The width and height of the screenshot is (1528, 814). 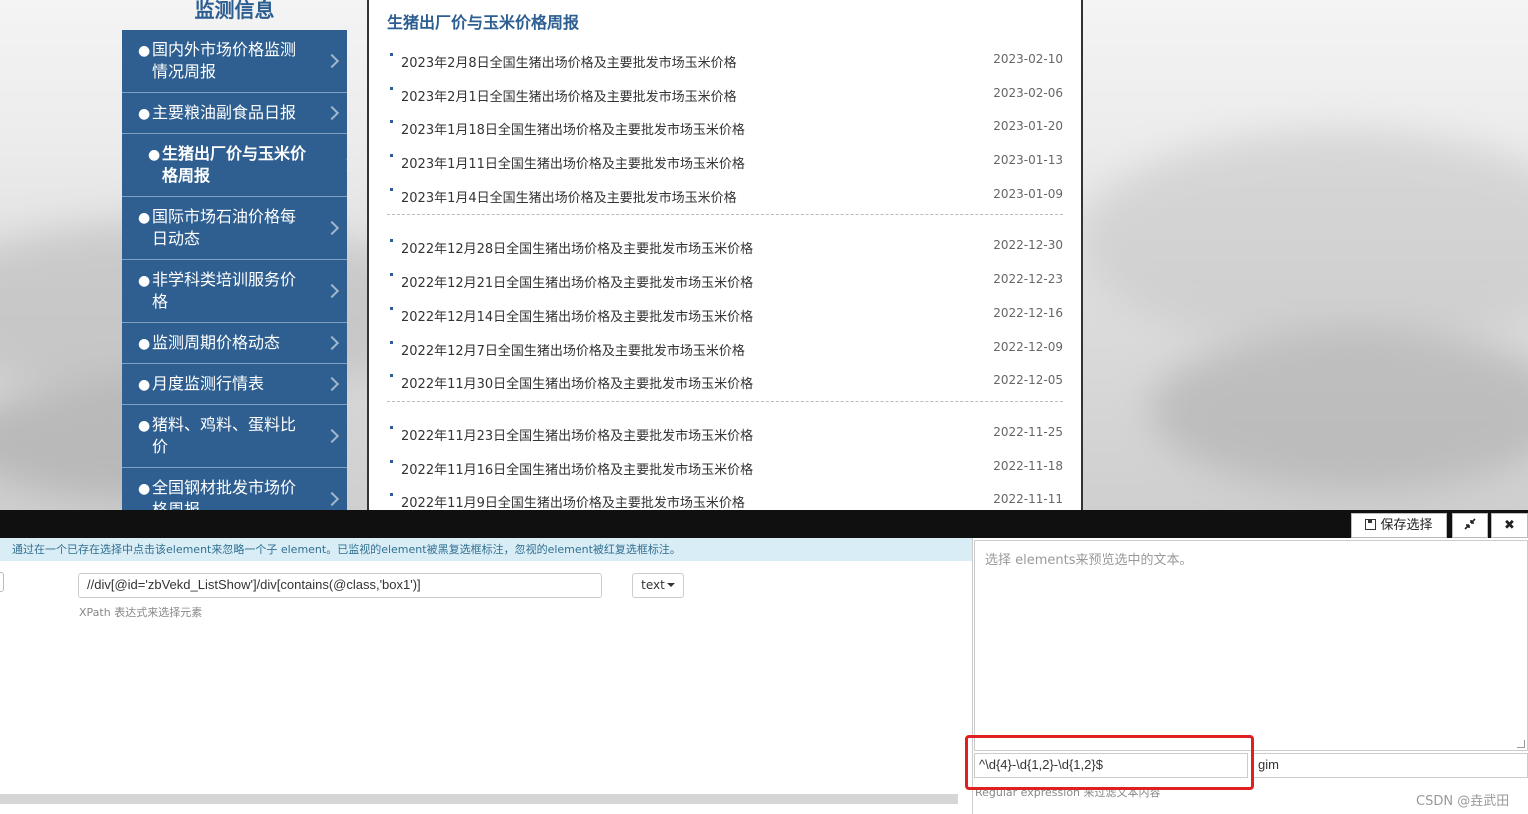 I want to click on sidebar-item: ● 主要粮油副食品日报, so click(x=234, y=113).